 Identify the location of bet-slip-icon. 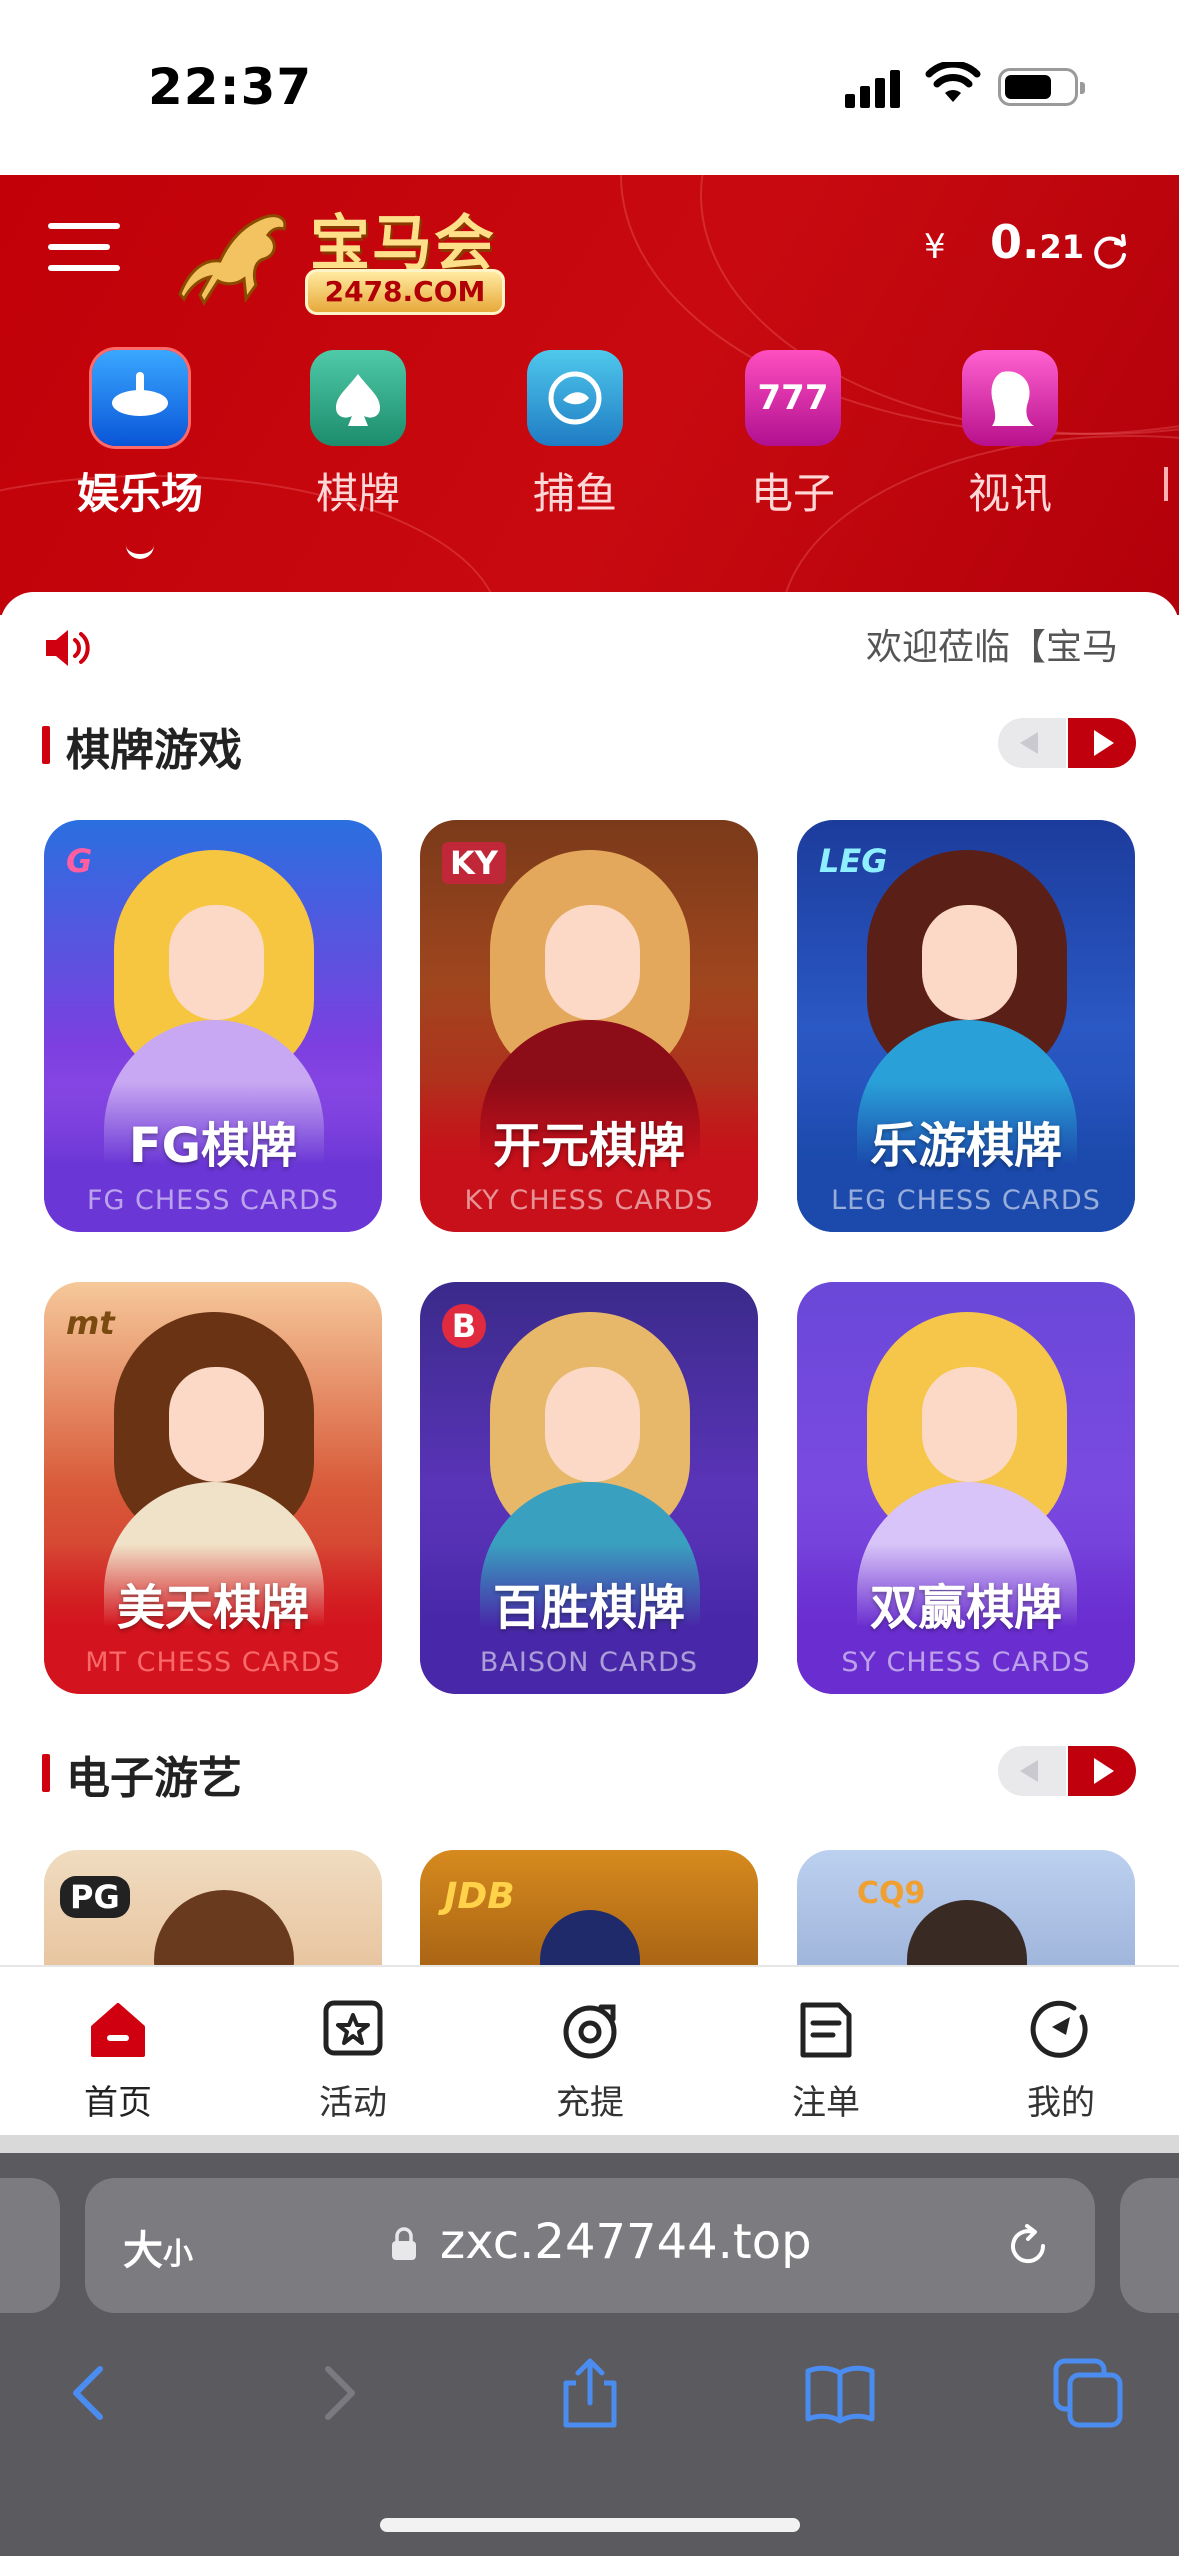
(826, 2030).